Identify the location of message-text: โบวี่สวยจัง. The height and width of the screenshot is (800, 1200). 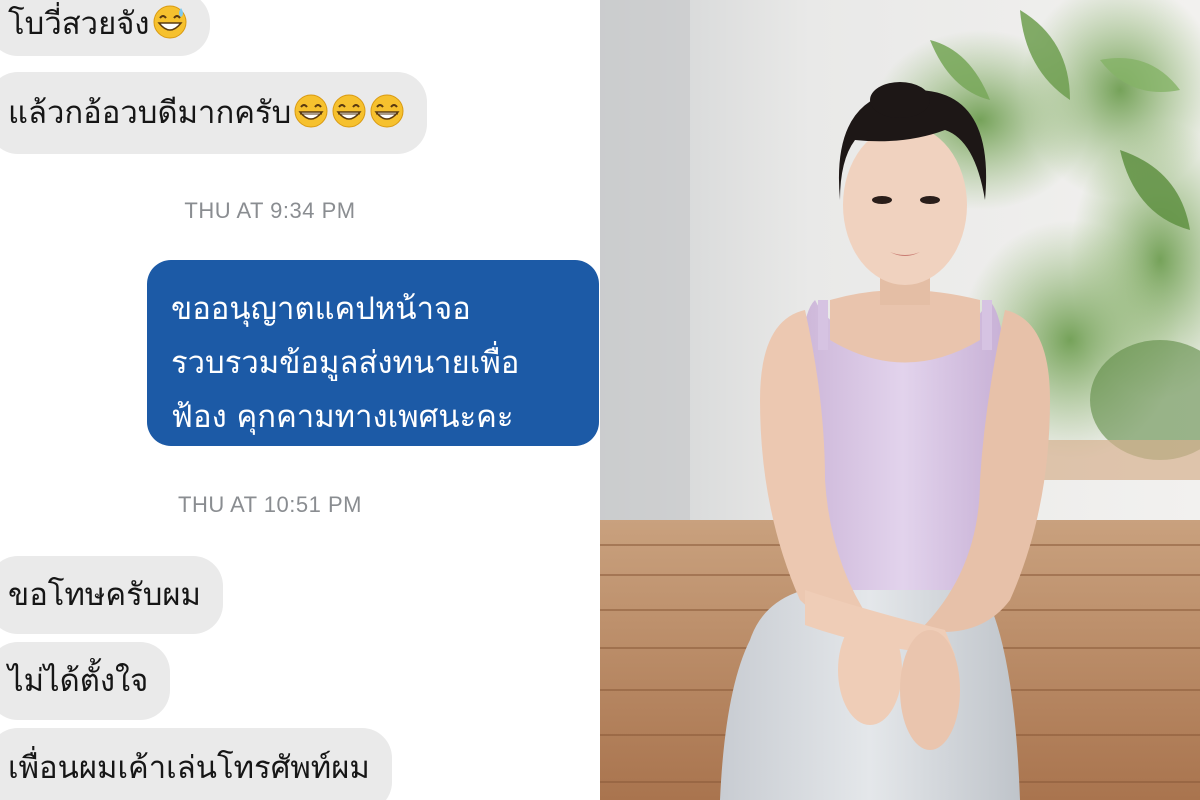
(79, 24).